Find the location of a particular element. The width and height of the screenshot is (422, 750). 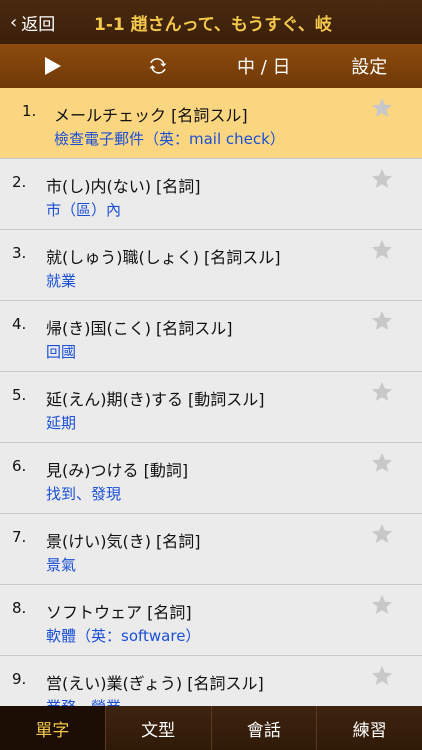

japanese-term: 見(み)つける [動詞] is located at coordinates (117, 470).